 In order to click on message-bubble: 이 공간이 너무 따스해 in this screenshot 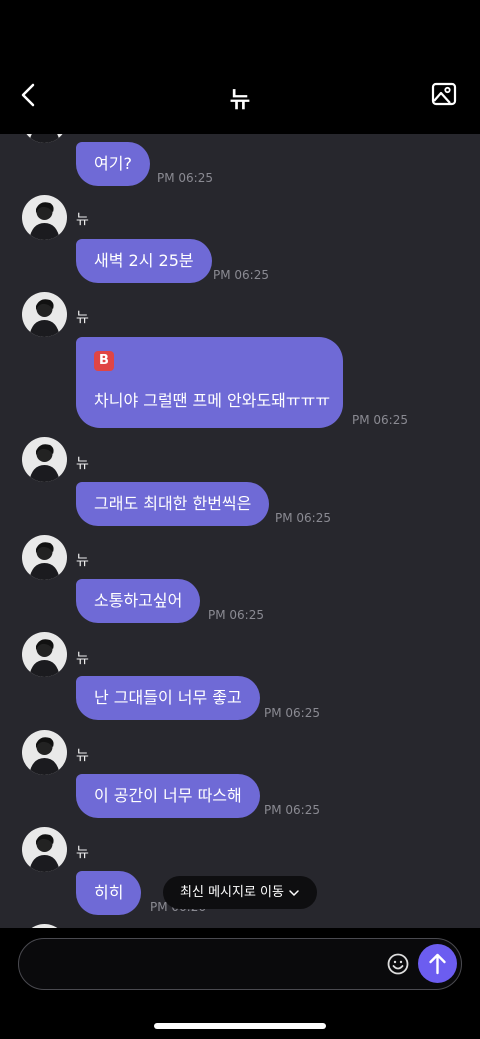, I will do `click(168, 796)`.